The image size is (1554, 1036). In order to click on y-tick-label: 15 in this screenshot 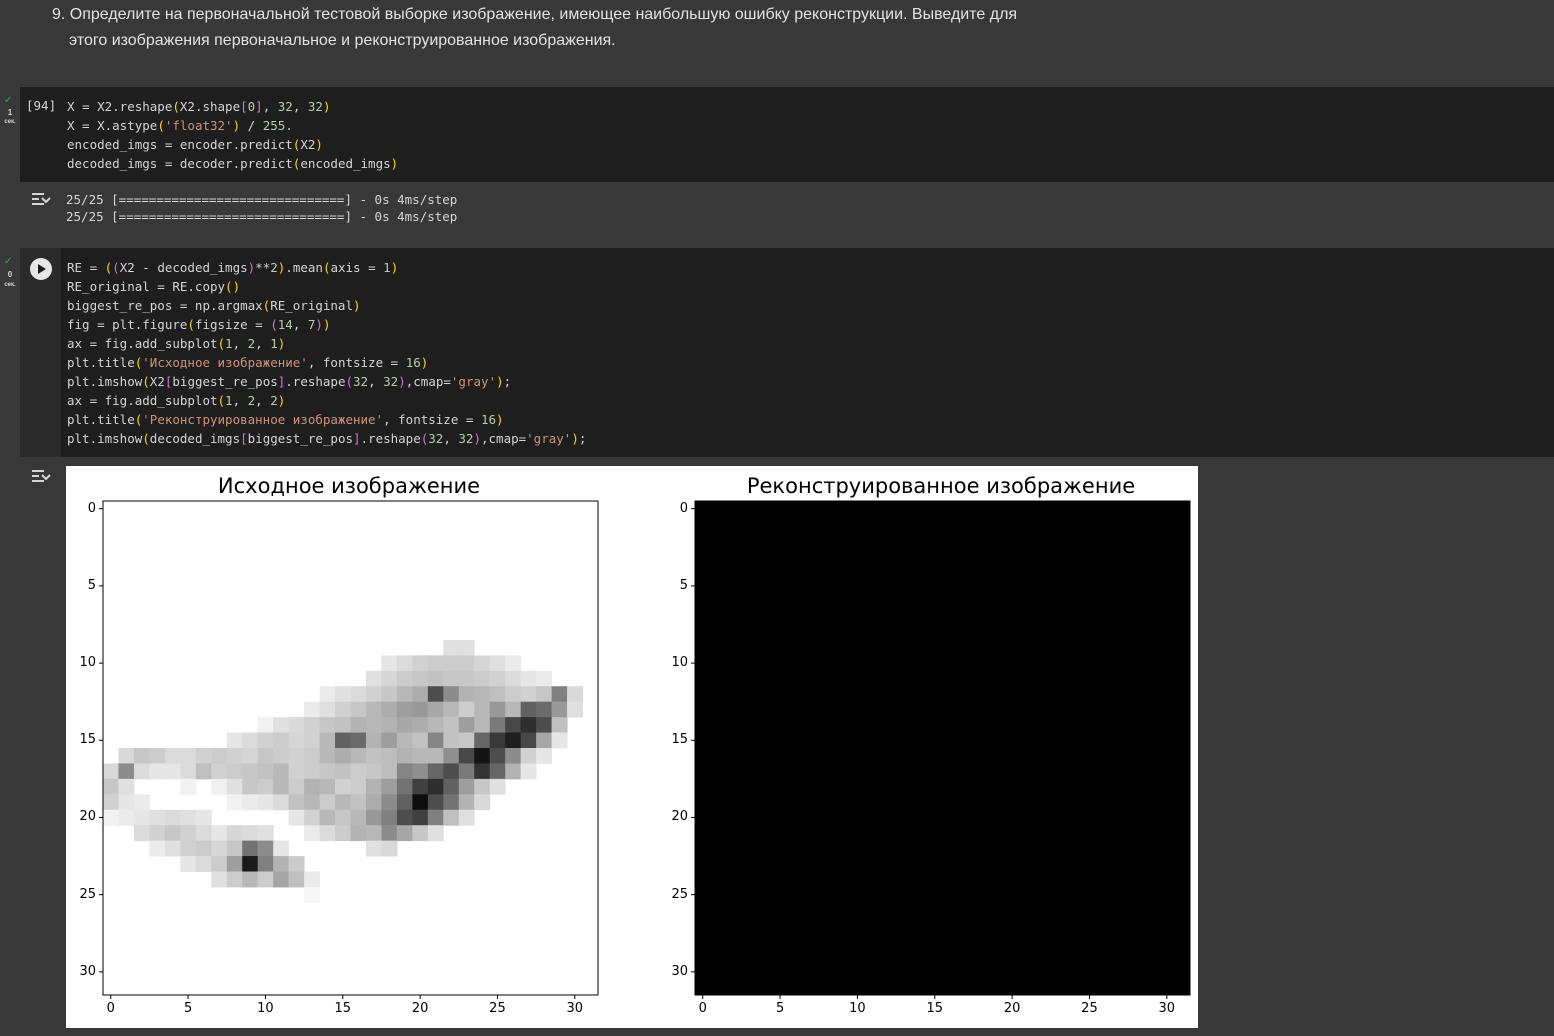, I will do `click(87, 740)`.